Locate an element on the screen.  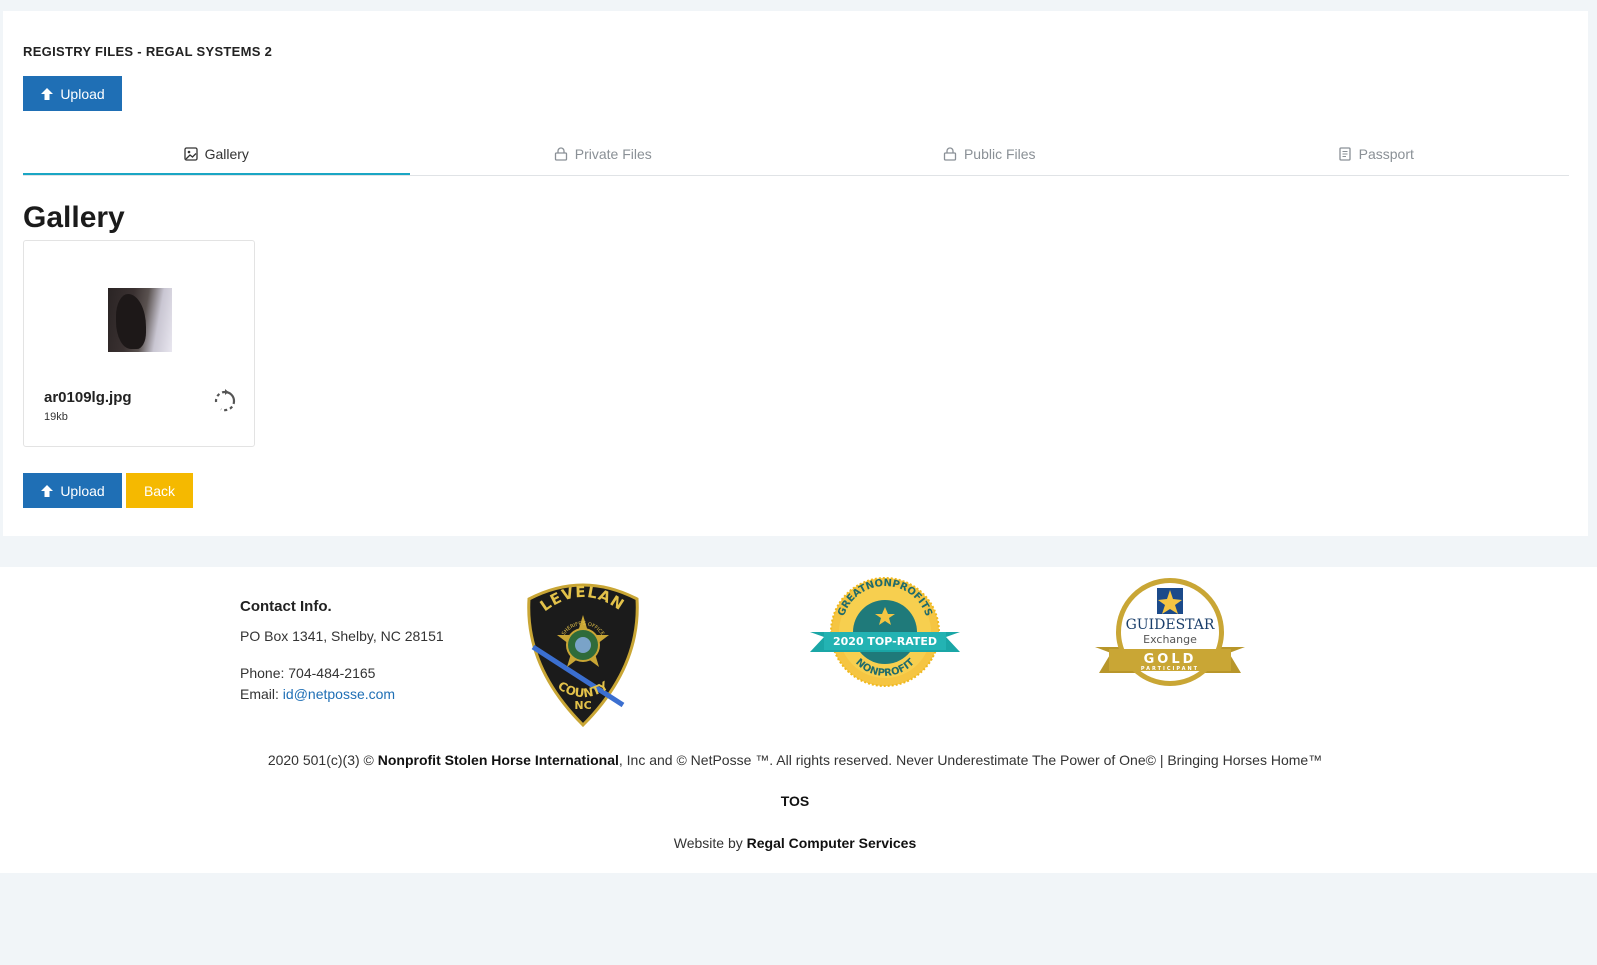
file-name: ar0109lg.jpg is located at coordinates (88, 397).